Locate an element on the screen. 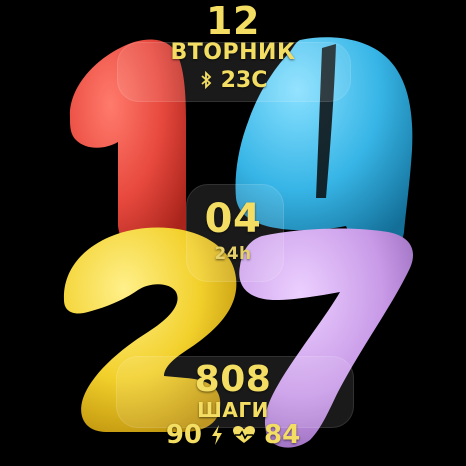 Image resolution: width=466 pixels, height=466 pixels. time-format: 24h is located at coordinates (233, 254).